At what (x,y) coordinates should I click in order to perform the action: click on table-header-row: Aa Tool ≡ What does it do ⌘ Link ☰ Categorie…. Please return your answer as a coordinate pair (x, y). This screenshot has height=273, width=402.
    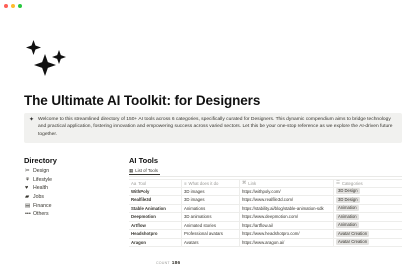
    Looking at the image, I should click on (265, 183).